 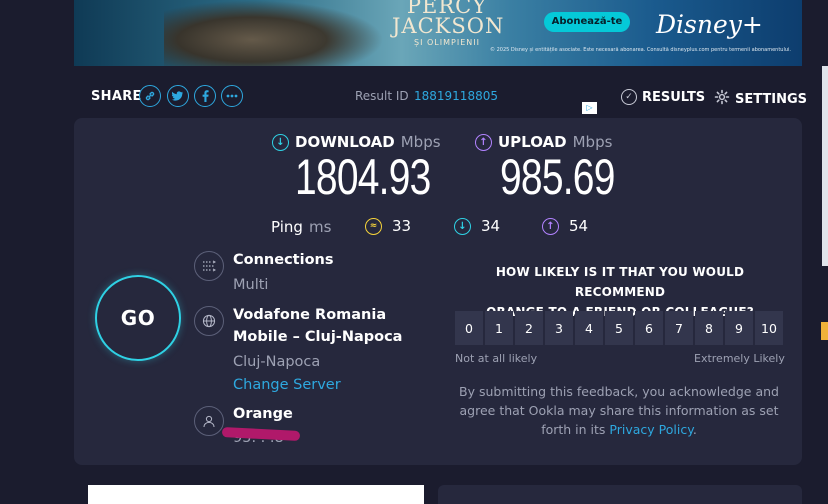 I want to click on ping-download: ↓ 34, so click(x=477, y=226).